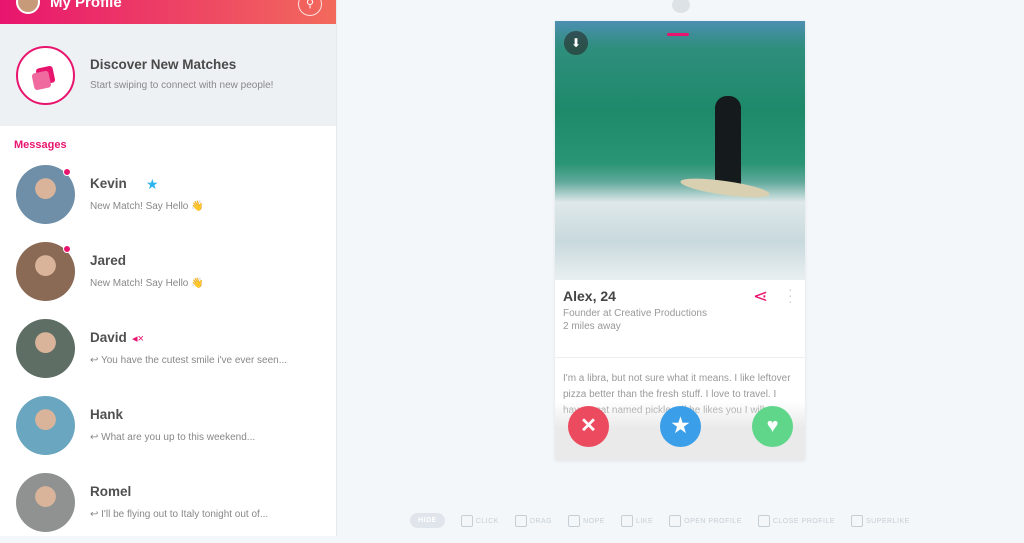 The height and width of the screenshot is (543, 1024). What do you see at coordinates (791, 295) in the screenshot?
I see `more-options-icon: · · ·` at bounding box center [791, 295].